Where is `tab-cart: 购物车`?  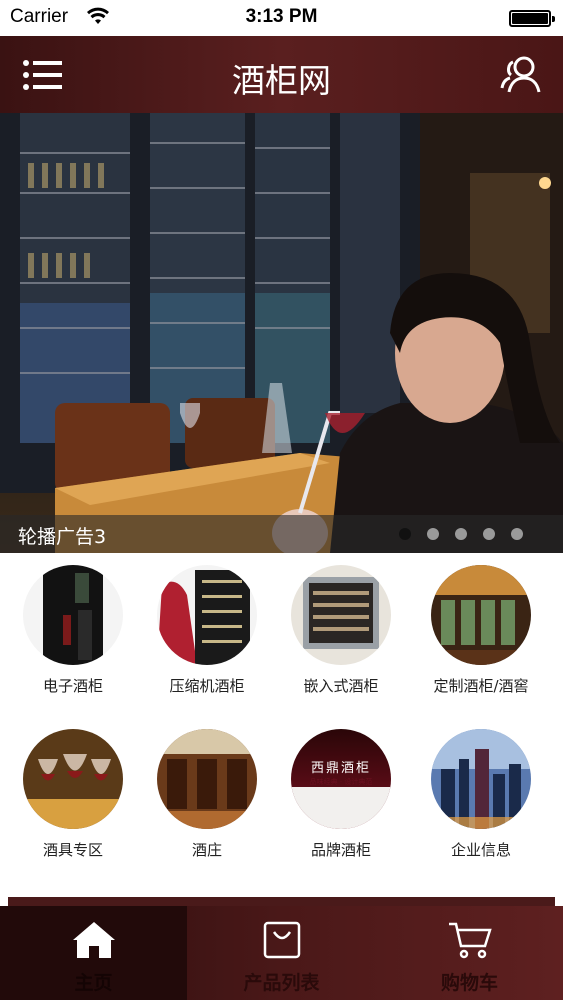
tab-cart: 购物车 is located at coordinates (469, 953).